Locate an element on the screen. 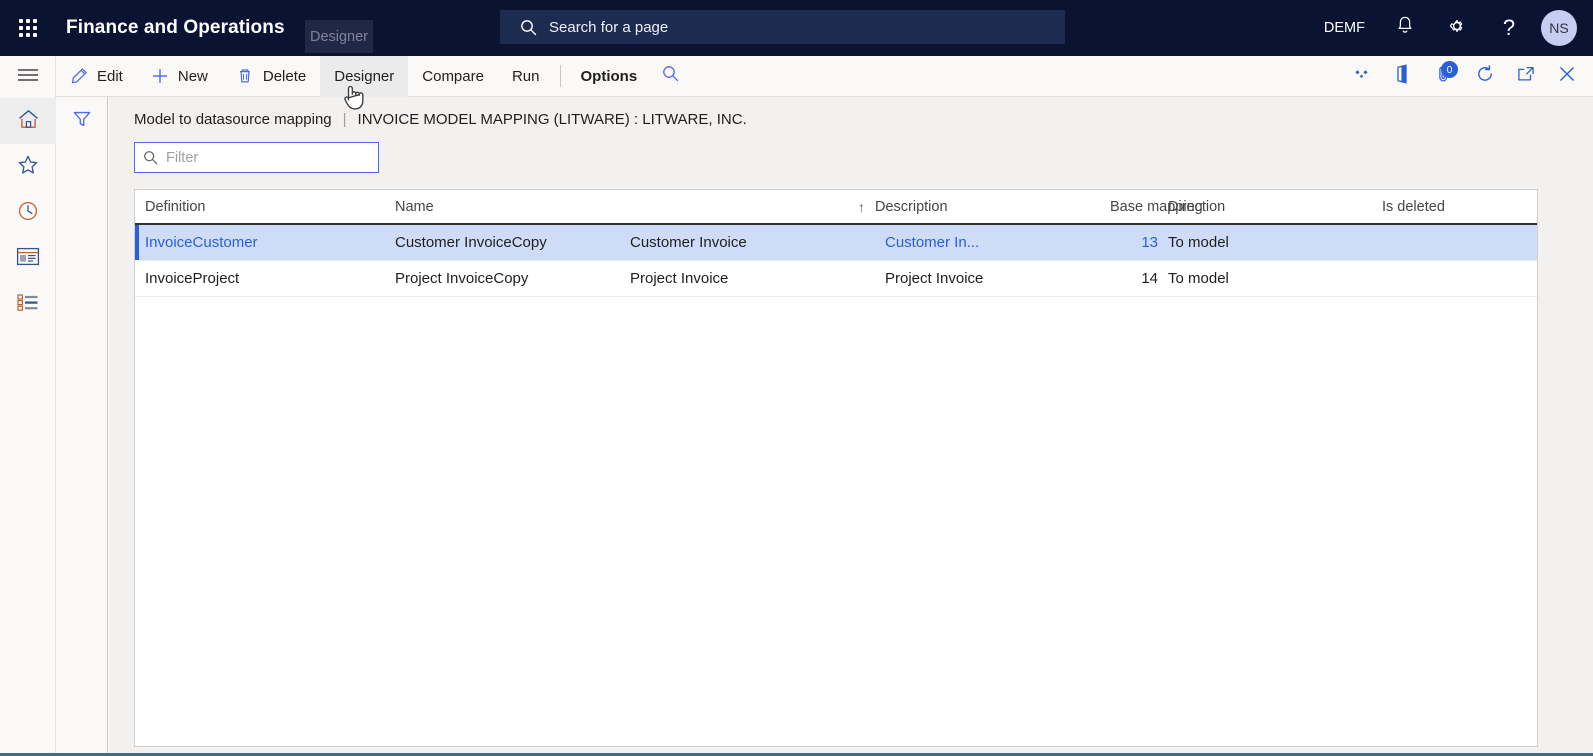 The image size is (1593, 756). trash-icon is located at coordinates (245, 76).